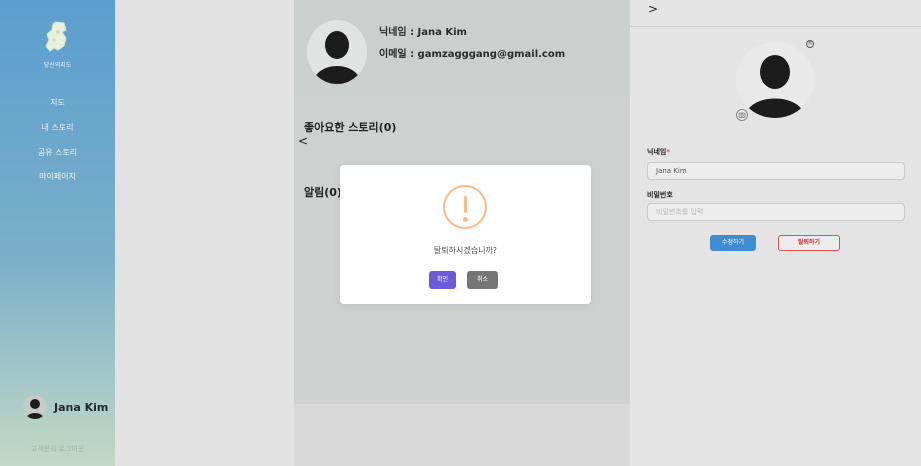 The height and width of the screenshot is (466, 921). Describe the element at coordinates (57, 102) in the screenshot. I see `sidebar-item-map: 지도` at that location.